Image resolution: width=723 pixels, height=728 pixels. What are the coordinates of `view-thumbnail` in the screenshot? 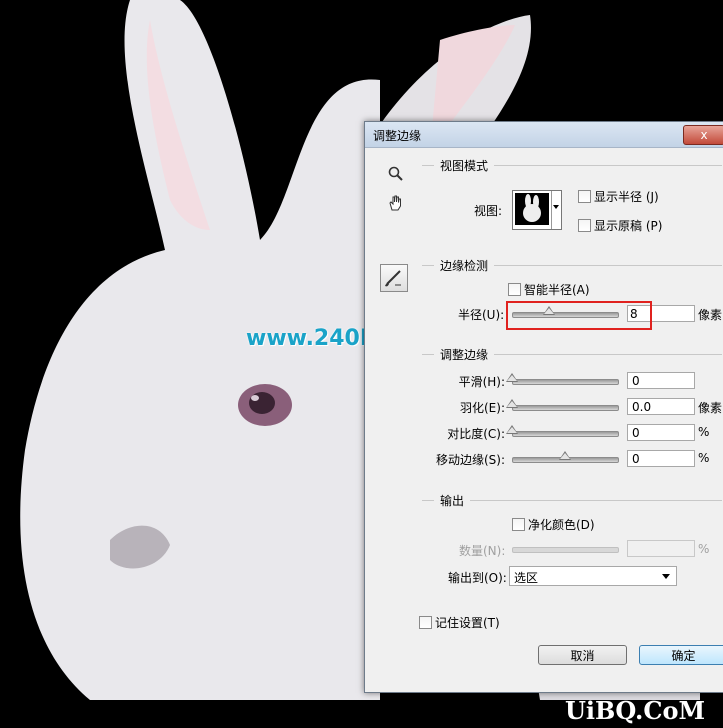 It's located at (532, 209).